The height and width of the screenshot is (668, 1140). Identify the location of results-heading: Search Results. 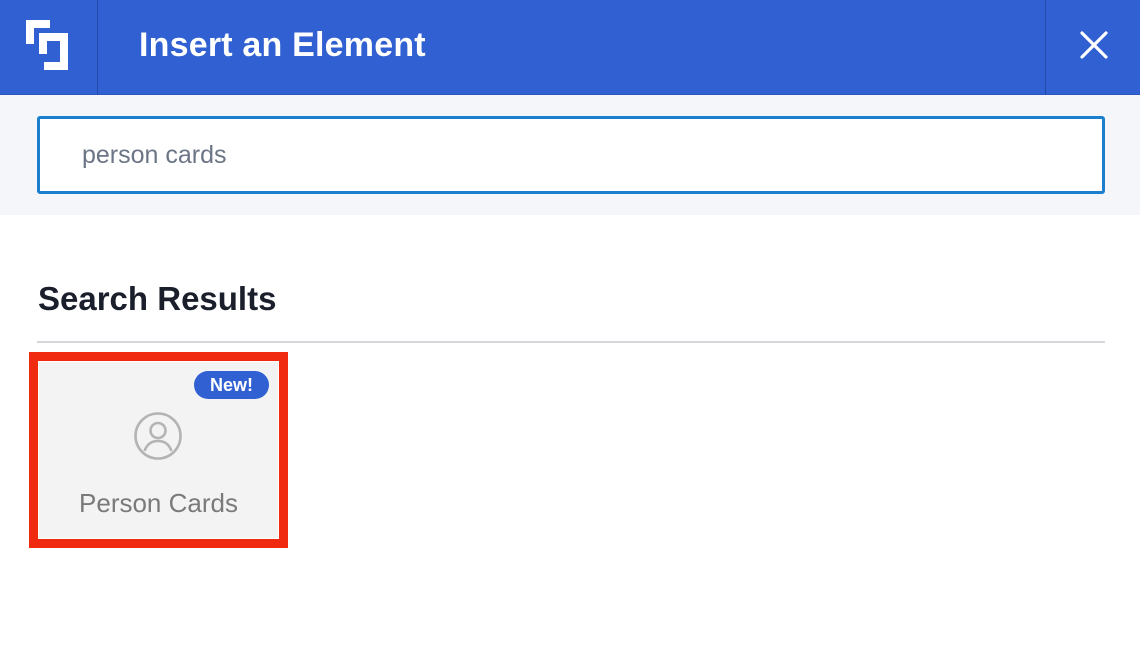
(157, 298).